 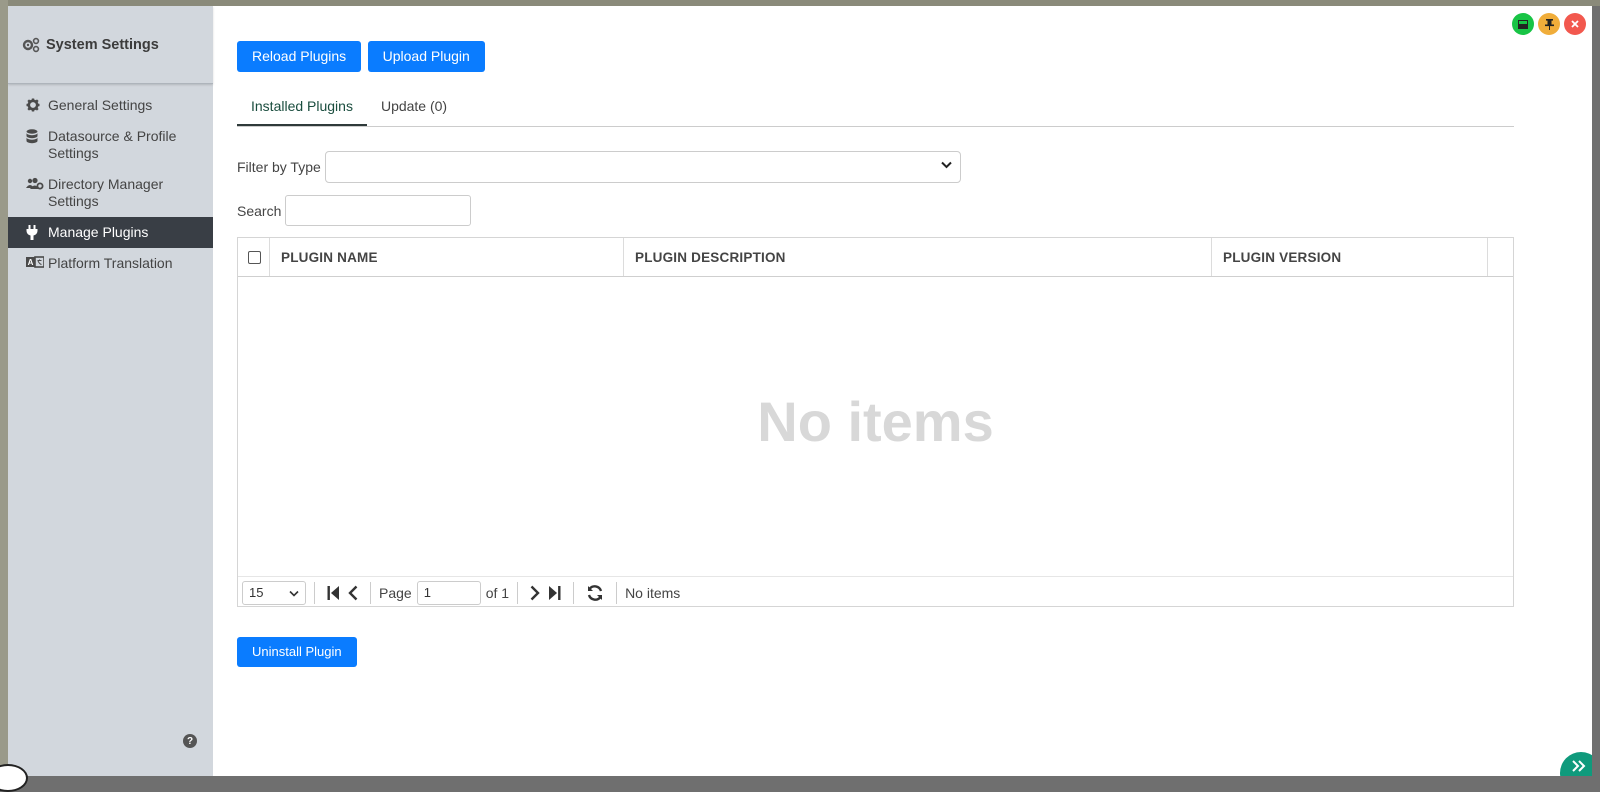 I want to click on sidebar-item-directory-manager: Directory Manager Settings, so click(x=110, y=193).